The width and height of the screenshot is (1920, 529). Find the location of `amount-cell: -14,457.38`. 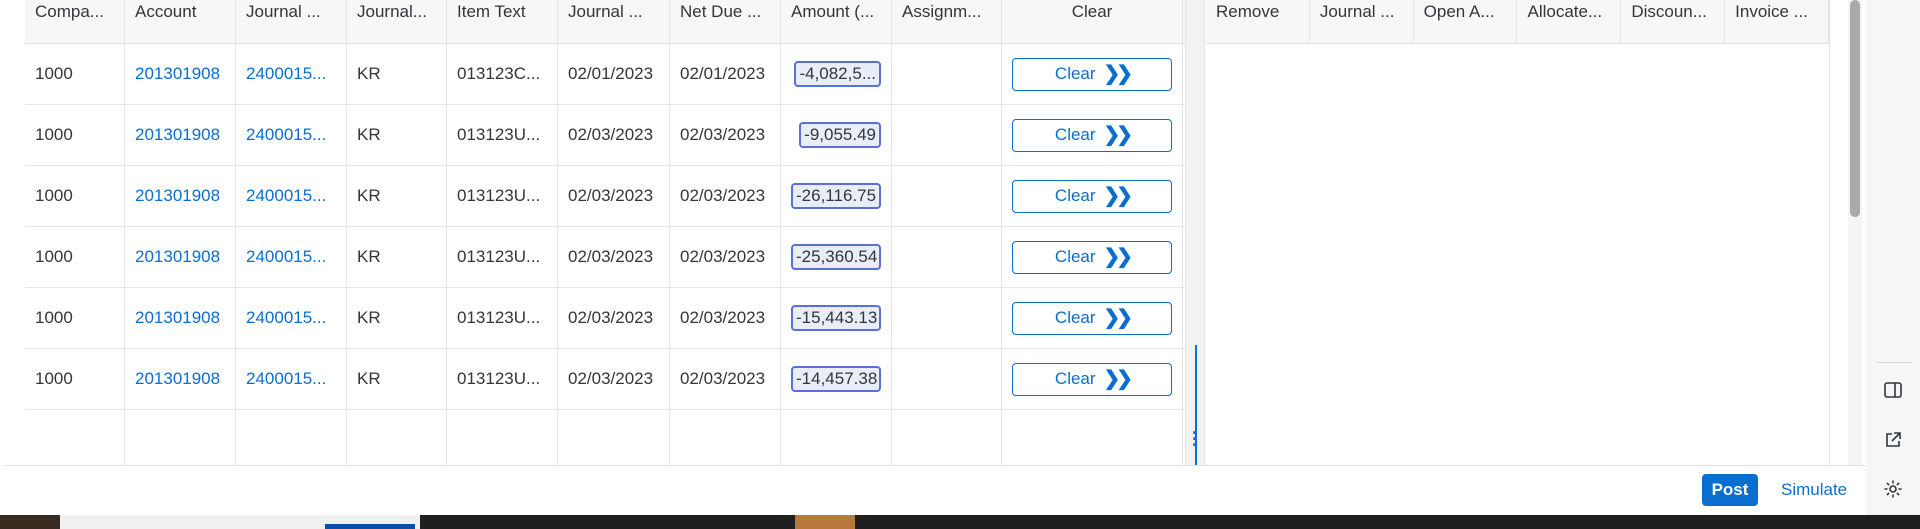

amount-cell: -14,457.38 is located at coordinates (836, 379).